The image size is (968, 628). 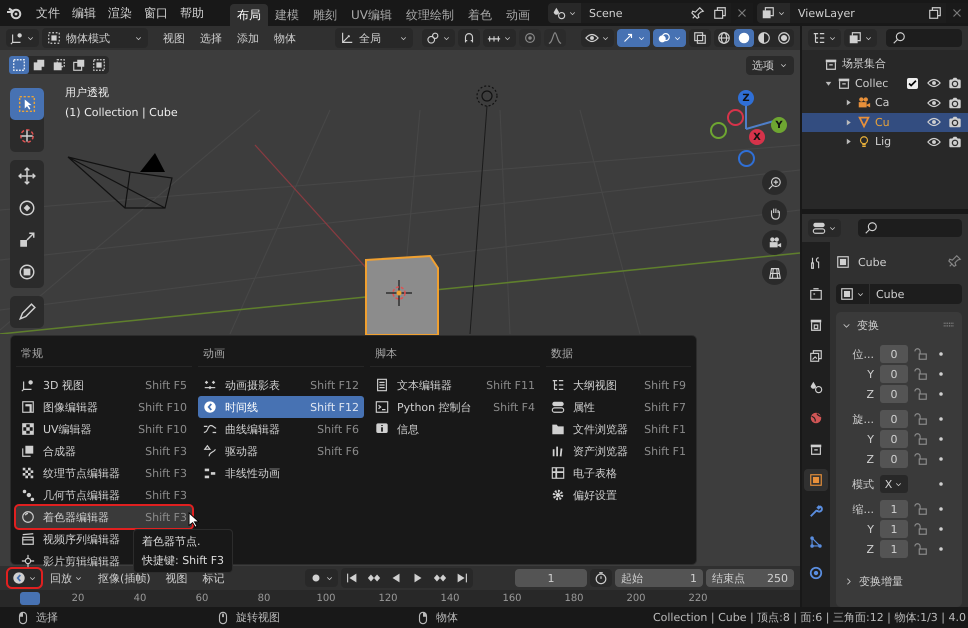 What do you see at coordinates (281, 451) in the screenshot?
I see `menu-item: 驱动器 Shift F6` at bounding box center [281, 451].